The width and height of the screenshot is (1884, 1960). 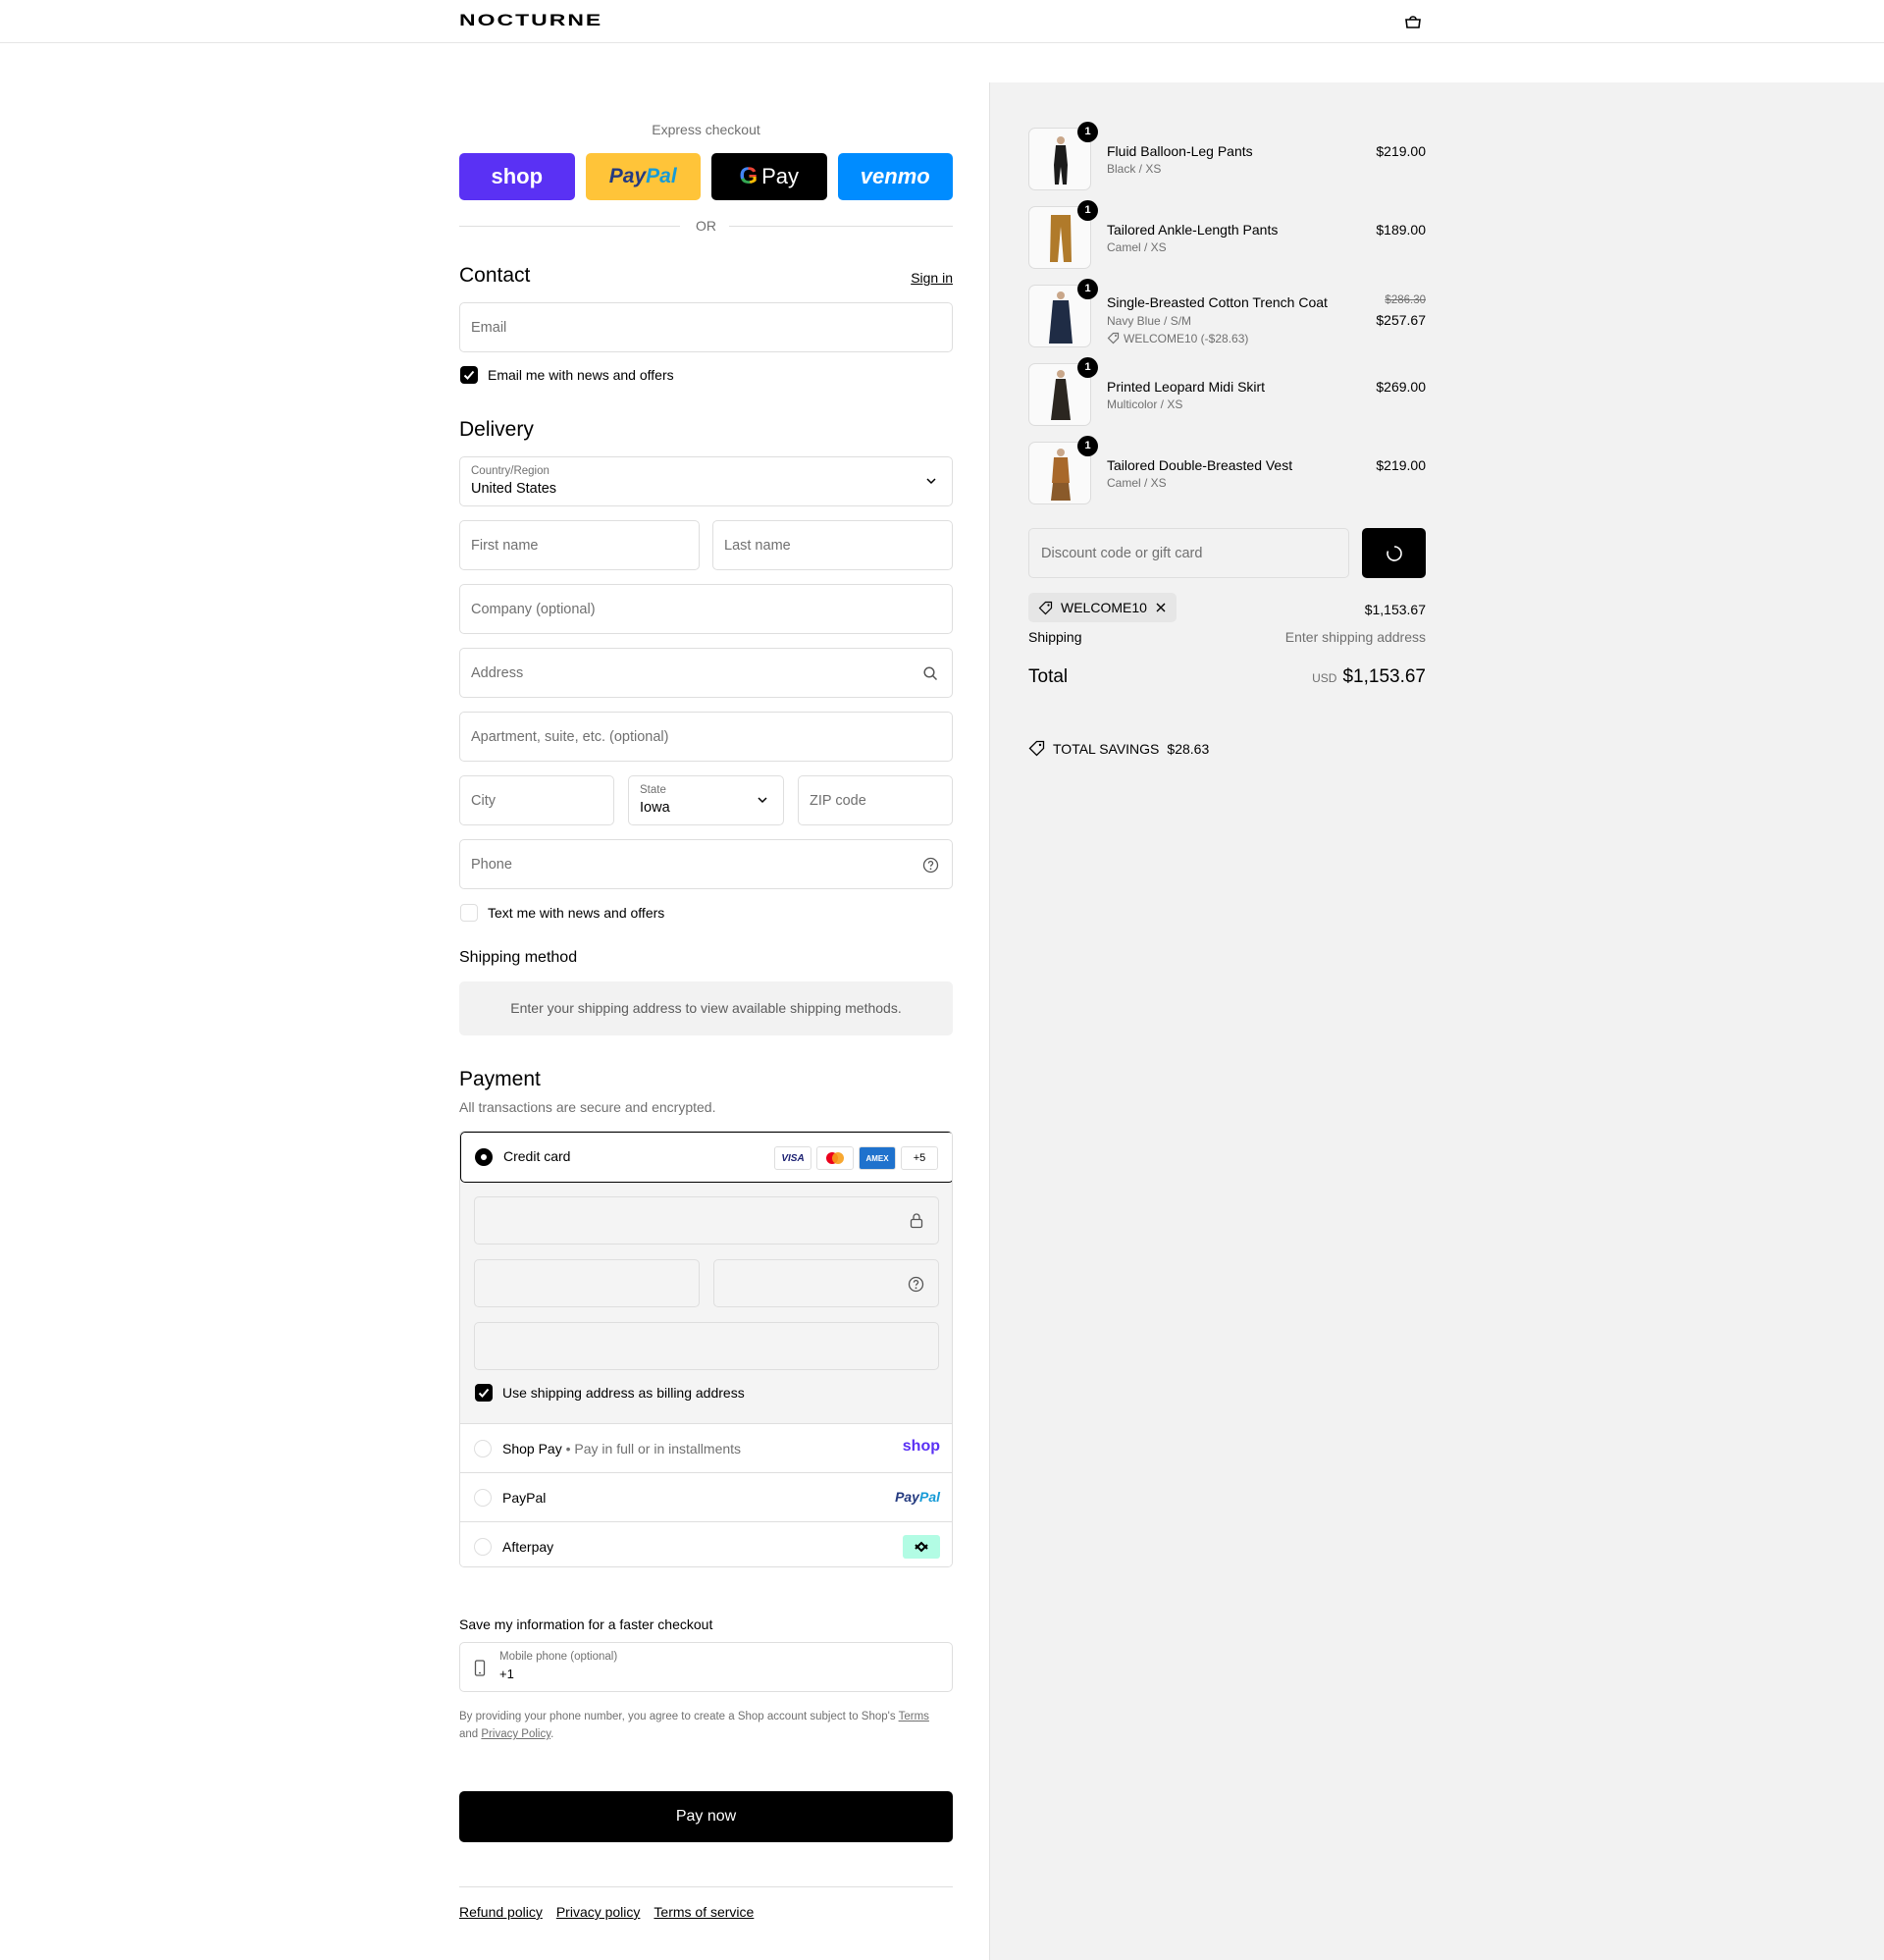 What do you see at coordinates (484, 1157) in the screenshot?
I see `credit-card-radio` at bounding box center [484, 1157].